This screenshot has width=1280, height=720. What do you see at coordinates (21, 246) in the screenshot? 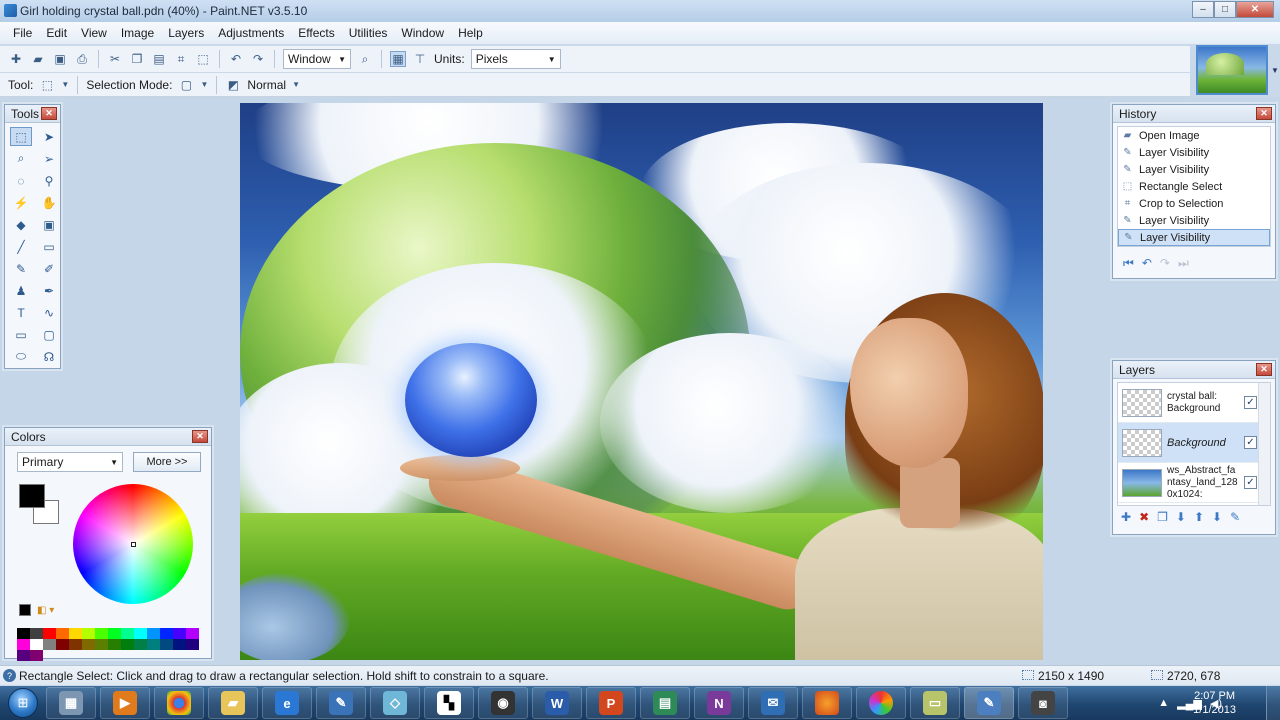
I see `paintbrush-icon: ╱` at bounding box center [21, 246].